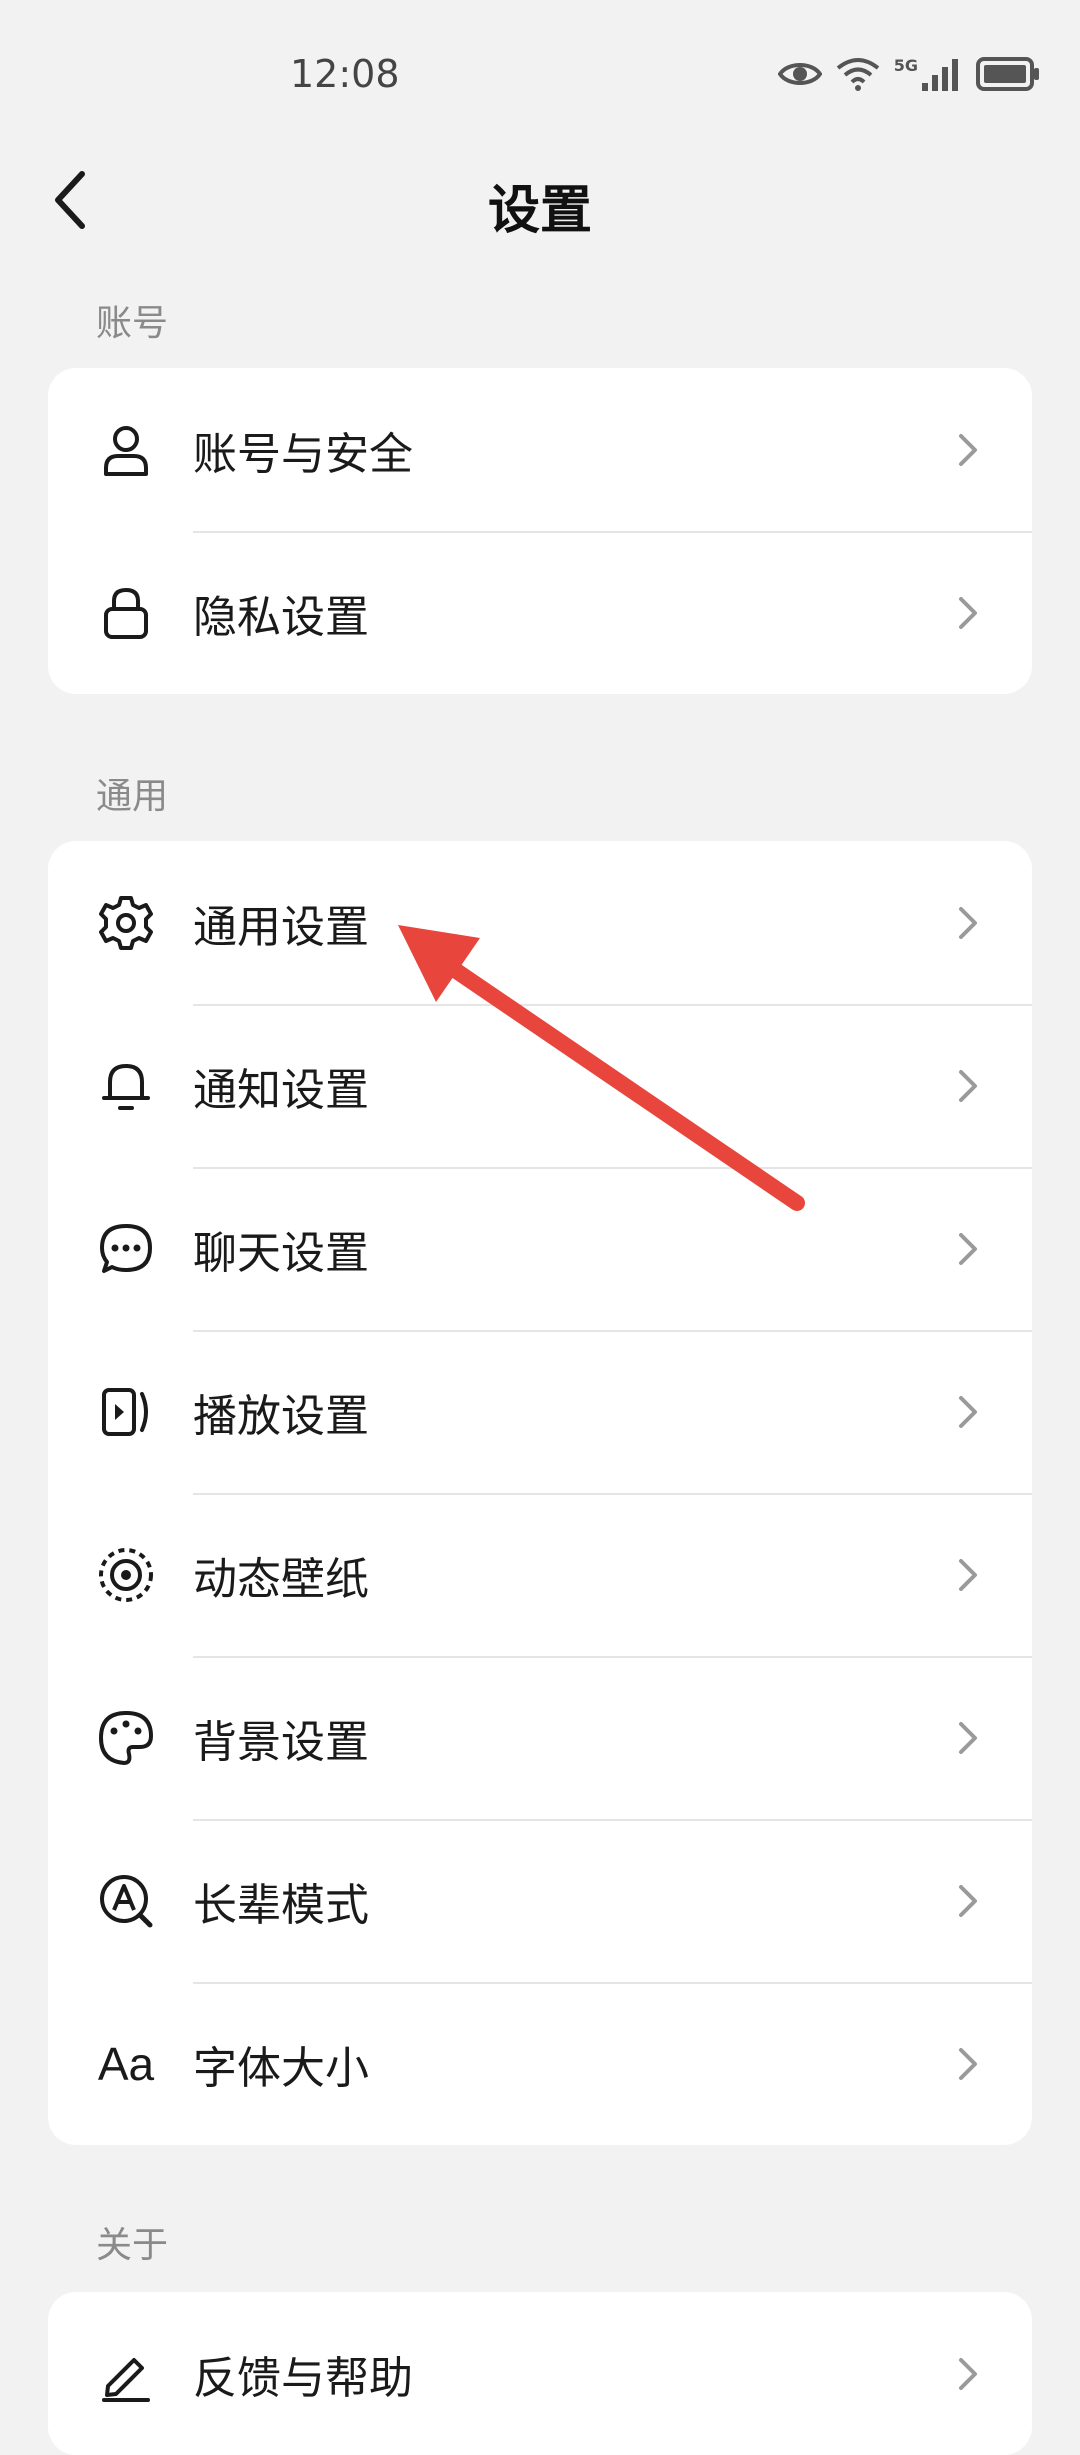 This screenshot has width=1080, height=2455. What do you see at coordinates (540, 2063) in the screenshot?
I see `settings-item-font-size: Aa 字体大小` at bounding box center [540, 2063].